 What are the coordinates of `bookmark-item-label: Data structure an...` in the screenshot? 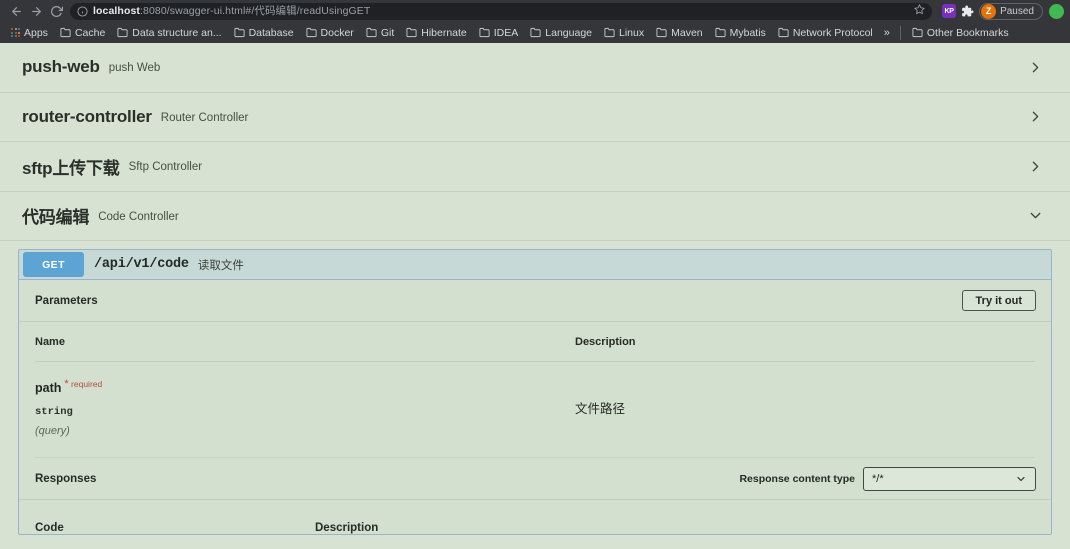 It's located at (177, 32).